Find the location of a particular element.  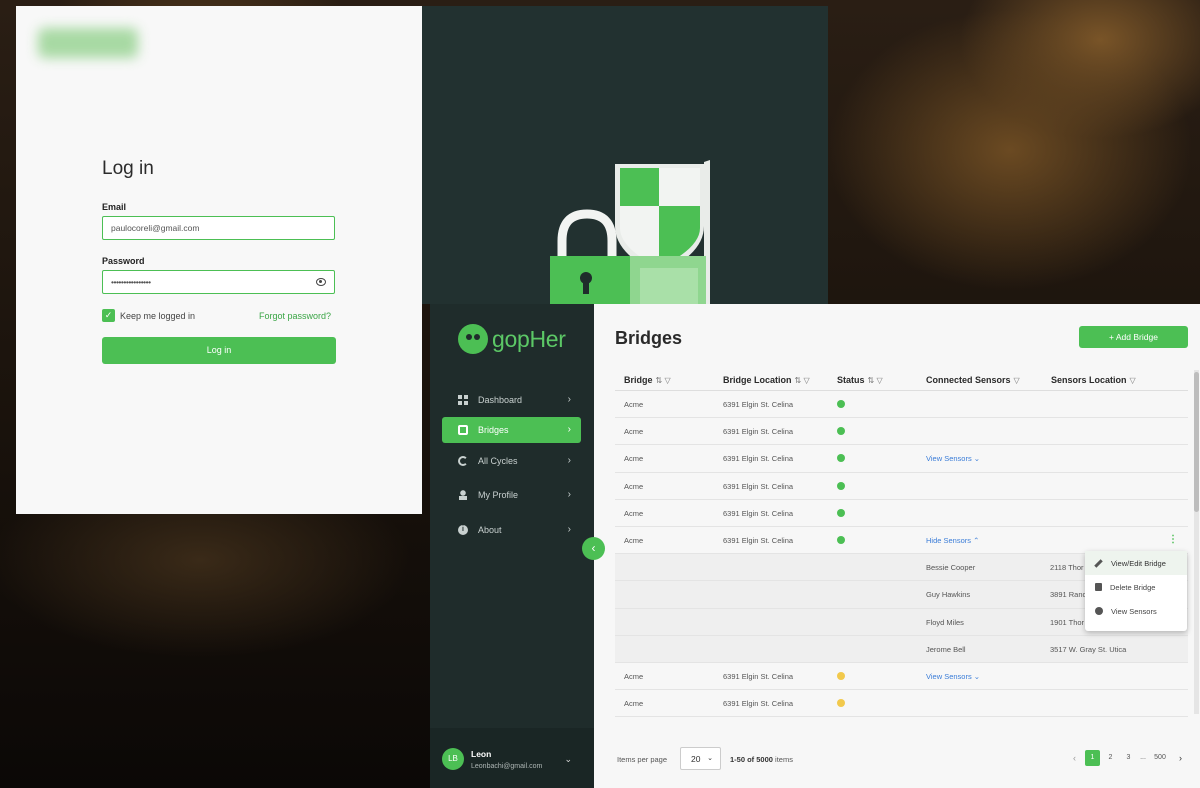

next-page-button: › is located at coordinates (1180, 758).